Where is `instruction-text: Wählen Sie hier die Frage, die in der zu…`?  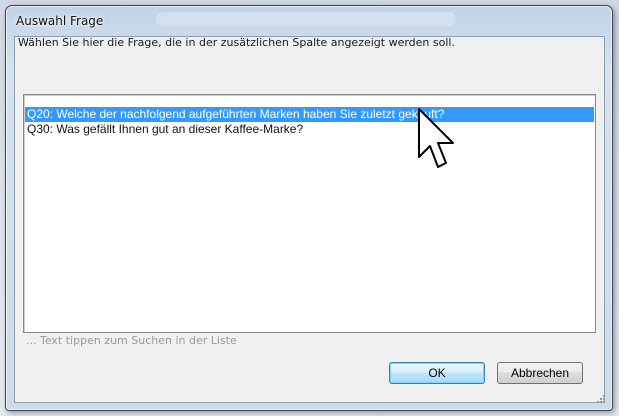
instruction-text: Wählen Sie hier die Frage, die in der zu… is located at coordinates (236, 42).